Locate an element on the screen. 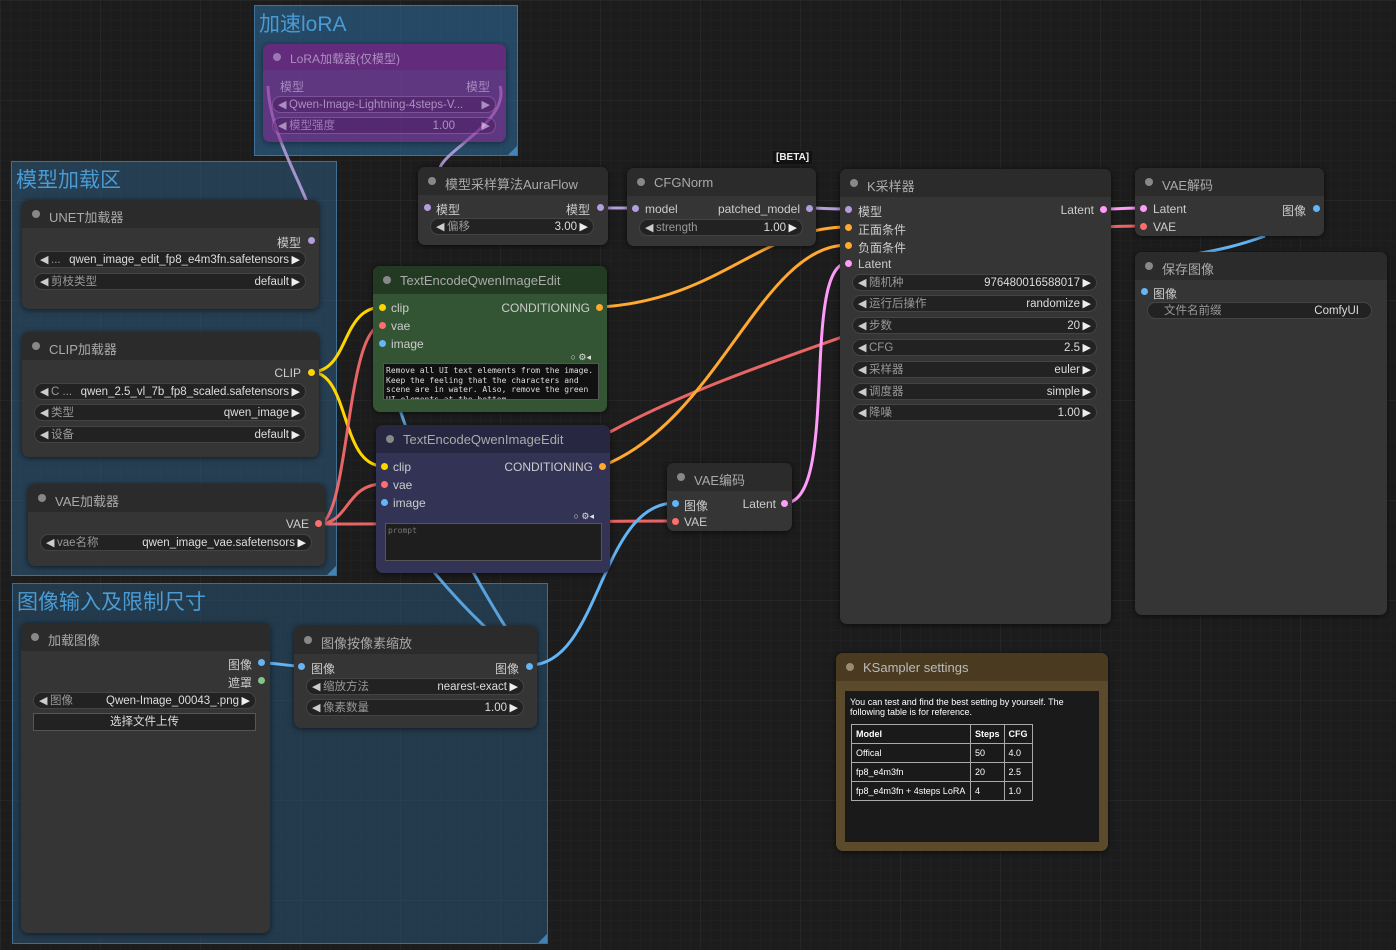  node-header: K采样器 is located at coordinates (975, 183).